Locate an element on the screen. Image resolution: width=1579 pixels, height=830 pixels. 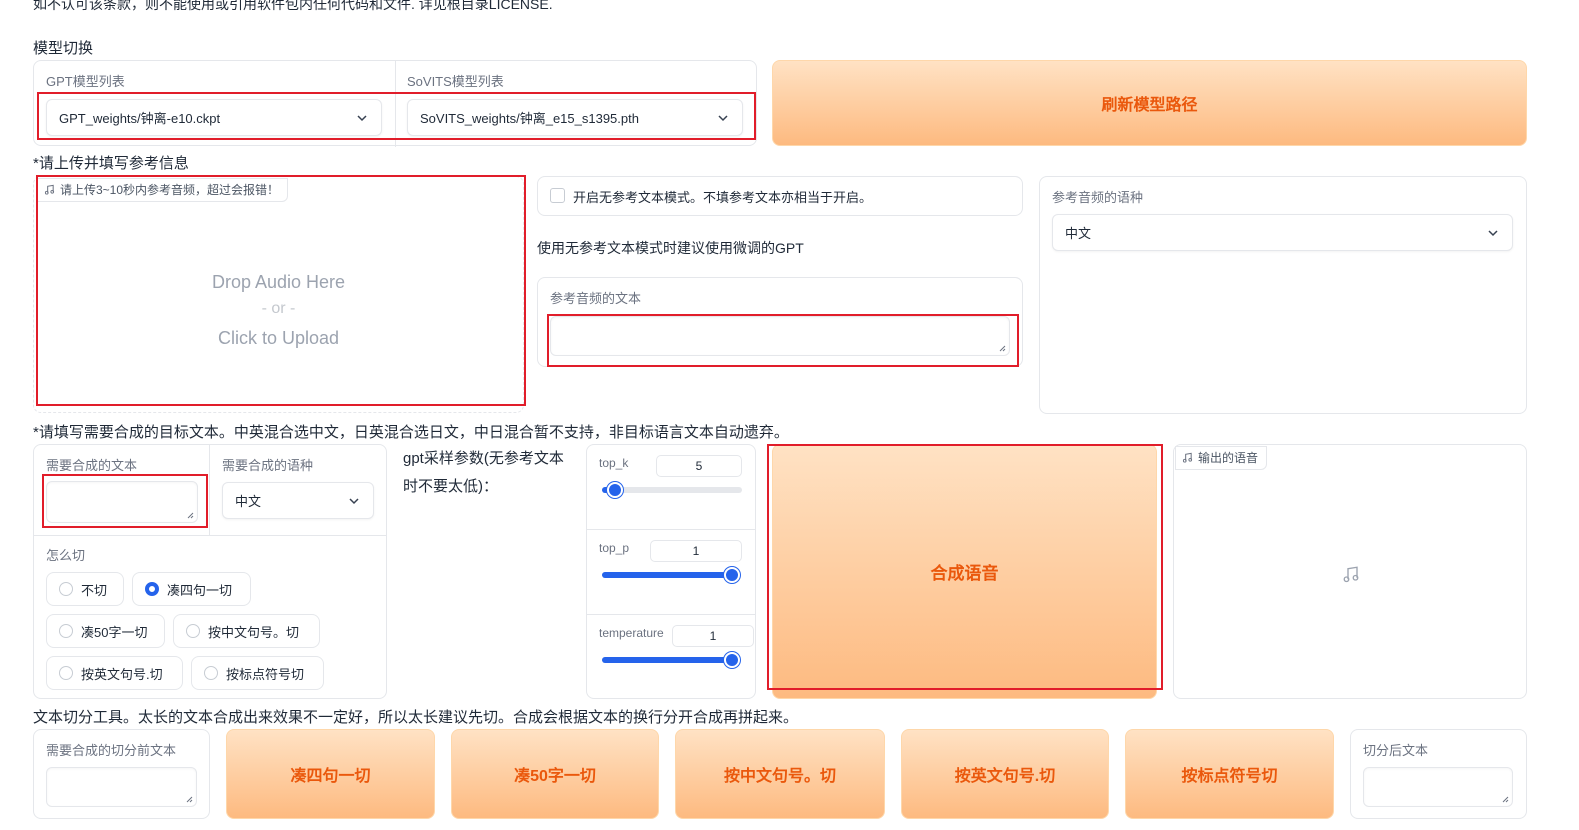
reference-audio-tag: 请上传3~10秒内参考音频，超过会报错！ is located at coordinates (163, 190).